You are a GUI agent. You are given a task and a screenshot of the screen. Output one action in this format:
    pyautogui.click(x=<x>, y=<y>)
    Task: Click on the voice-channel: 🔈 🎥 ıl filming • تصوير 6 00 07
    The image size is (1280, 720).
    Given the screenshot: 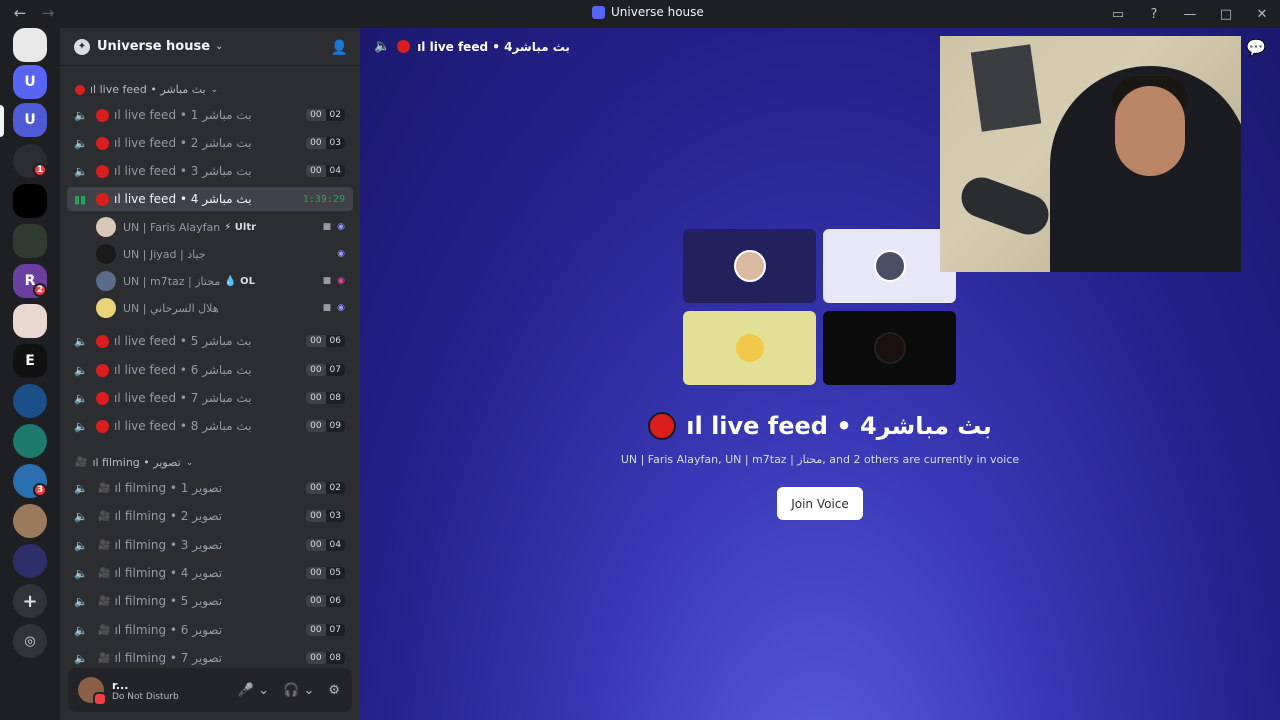 What is the action you would take?
    pyautogui.click(x=210, y=630)
    